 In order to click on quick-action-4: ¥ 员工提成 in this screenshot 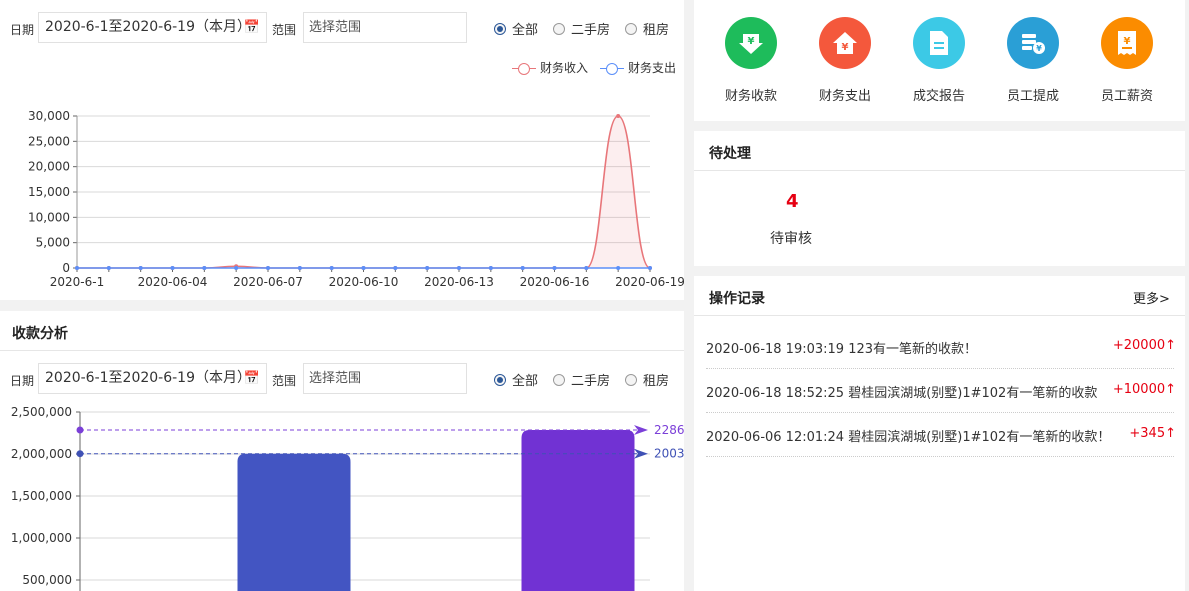, I will do `click(1033, 60)`.